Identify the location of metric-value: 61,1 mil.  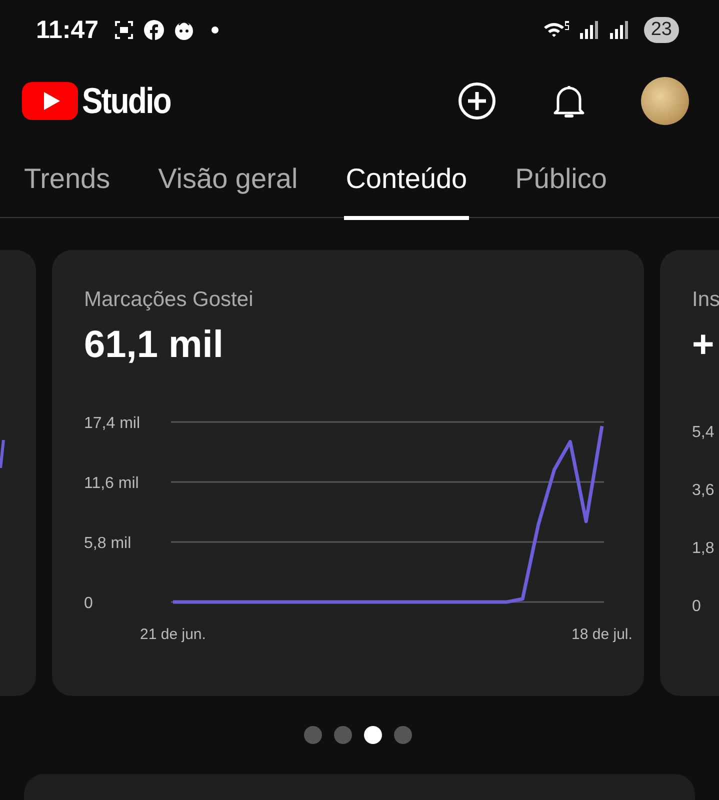
(154, 345).